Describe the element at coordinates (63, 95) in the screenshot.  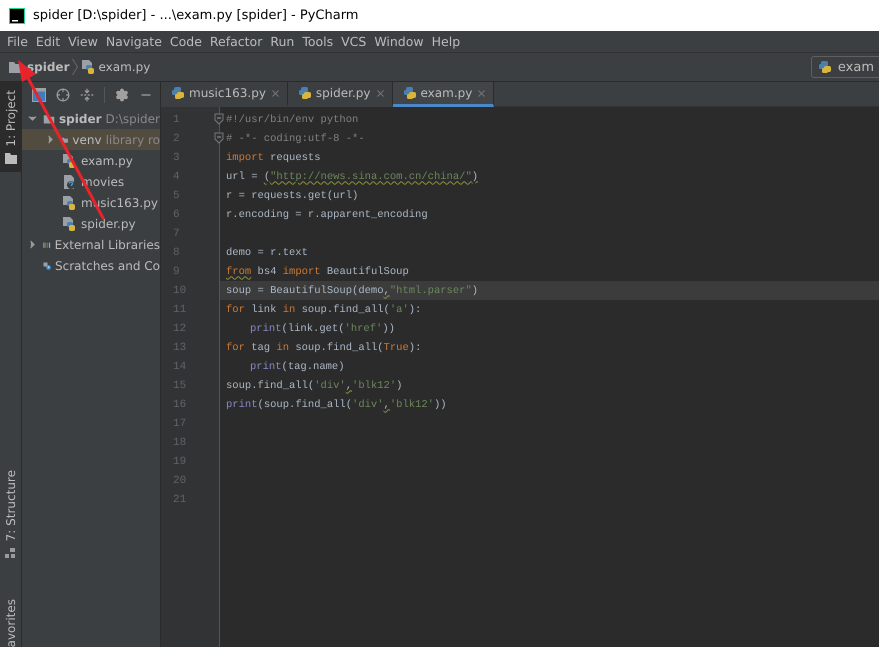
I see `locate-icon` at that location.